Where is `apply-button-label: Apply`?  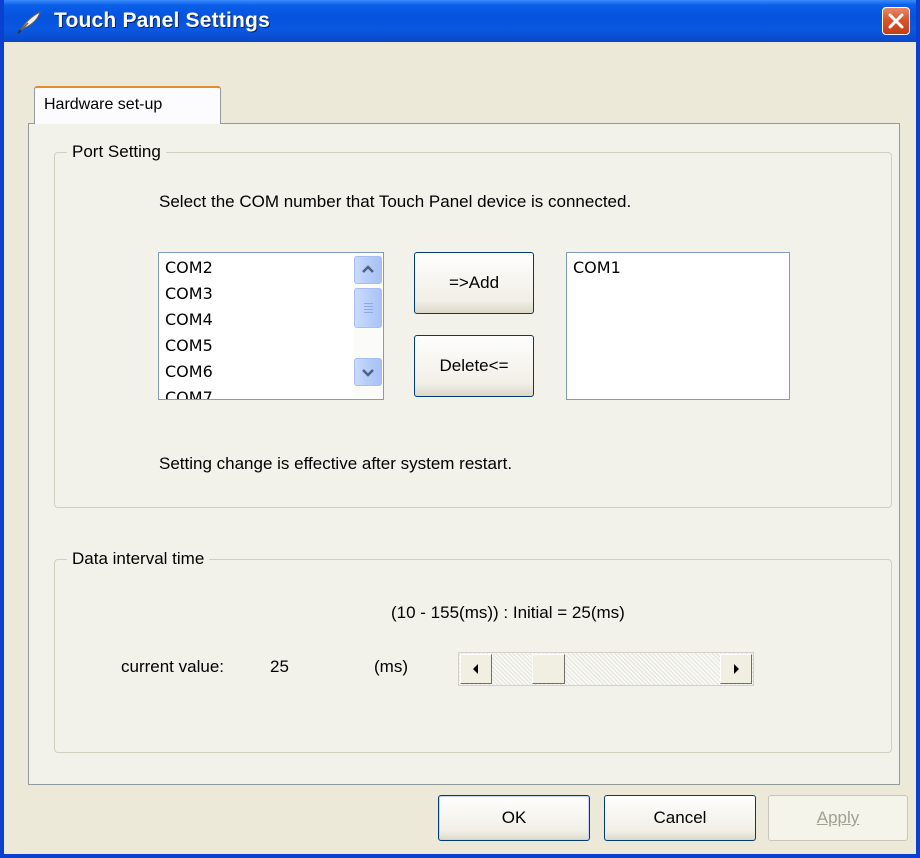 apply-button-label: Apply is located at coordinates (838, 817).